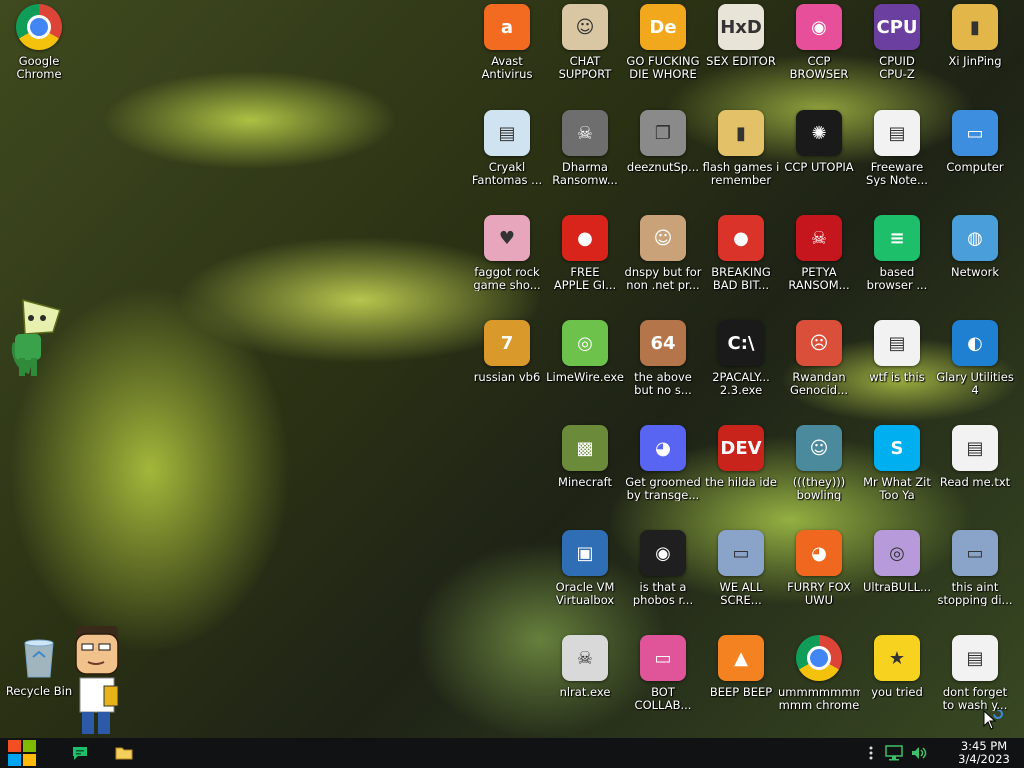 This screenshot has width=1024, height=768. What do you see at coordinates (741, 692) in the screenshot?
I see `desktop-icon-label: BEEP BEEP` at bounding box center [741, 692].